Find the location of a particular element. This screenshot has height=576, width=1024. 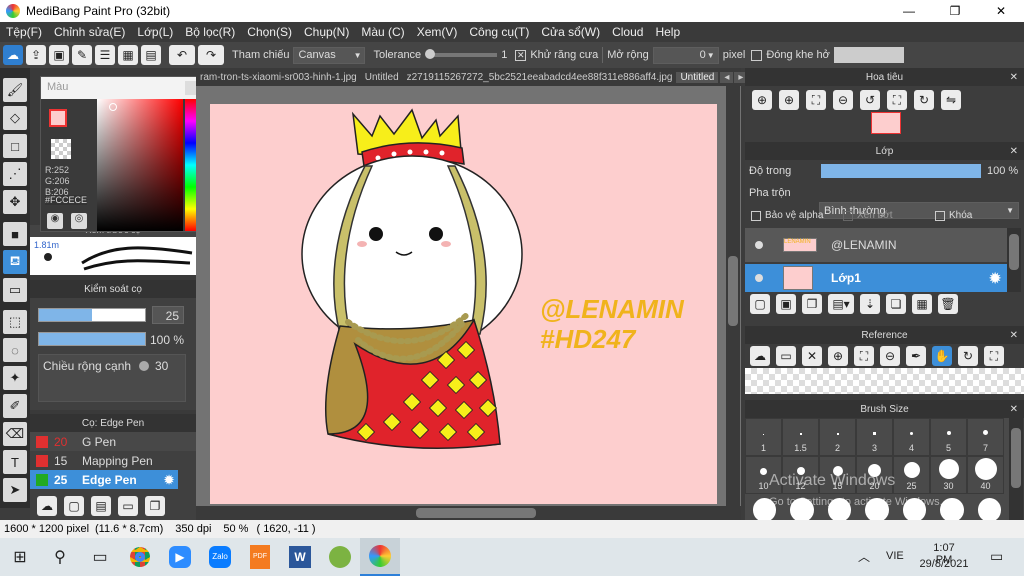

new-layer-icon: ▢ is located at coordinates (760, 304).